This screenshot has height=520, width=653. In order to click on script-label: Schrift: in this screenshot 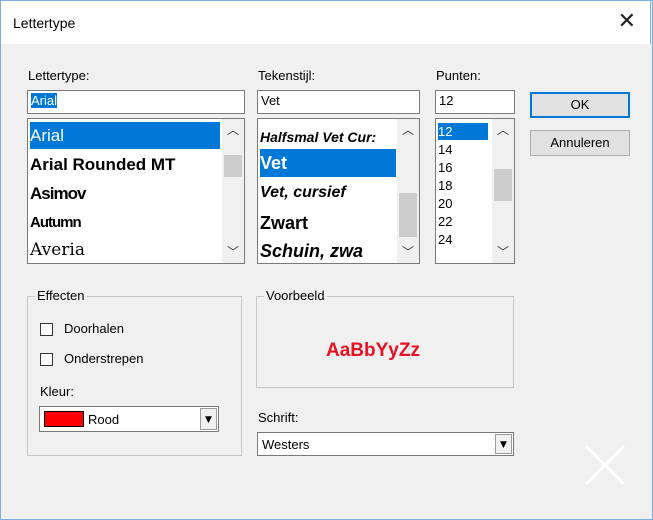, I will do `click(278, 417)`.